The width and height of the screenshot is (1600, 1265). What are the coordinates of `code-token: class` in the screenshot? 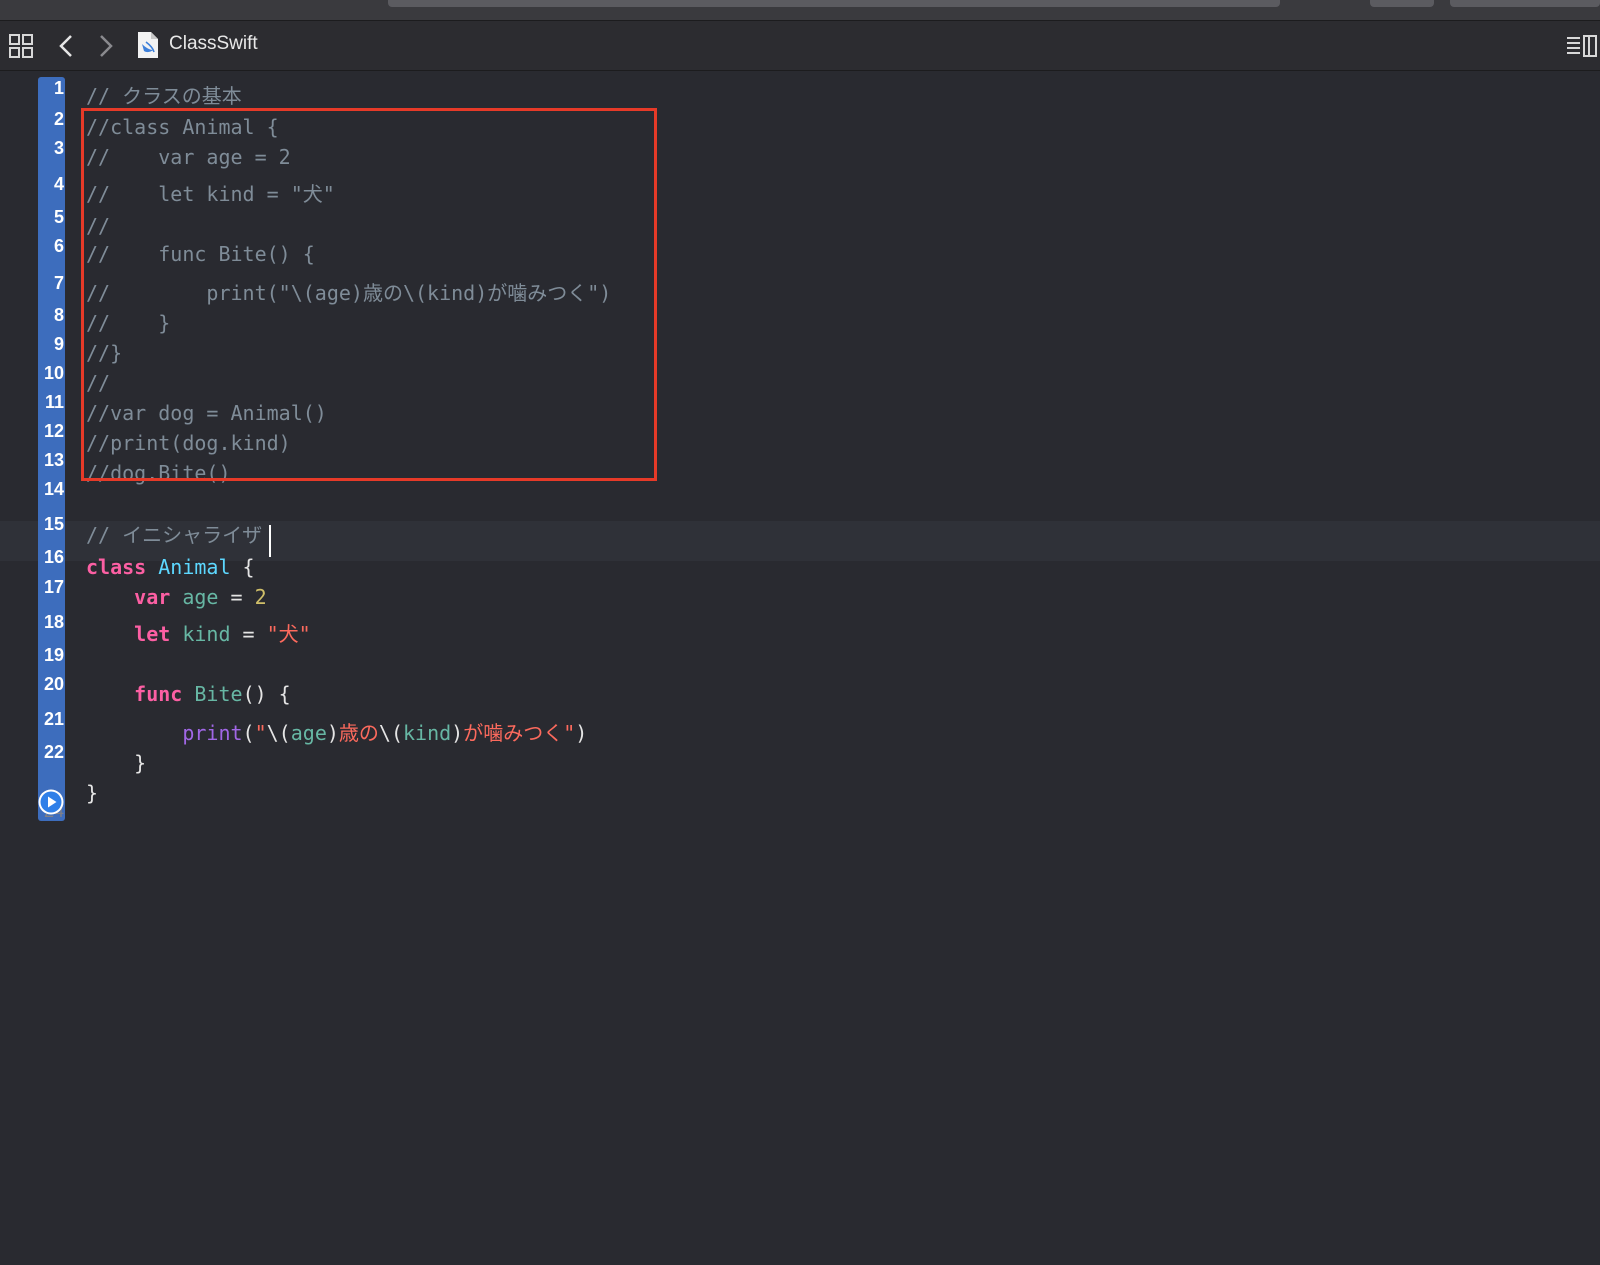 It's located at (116, 567).